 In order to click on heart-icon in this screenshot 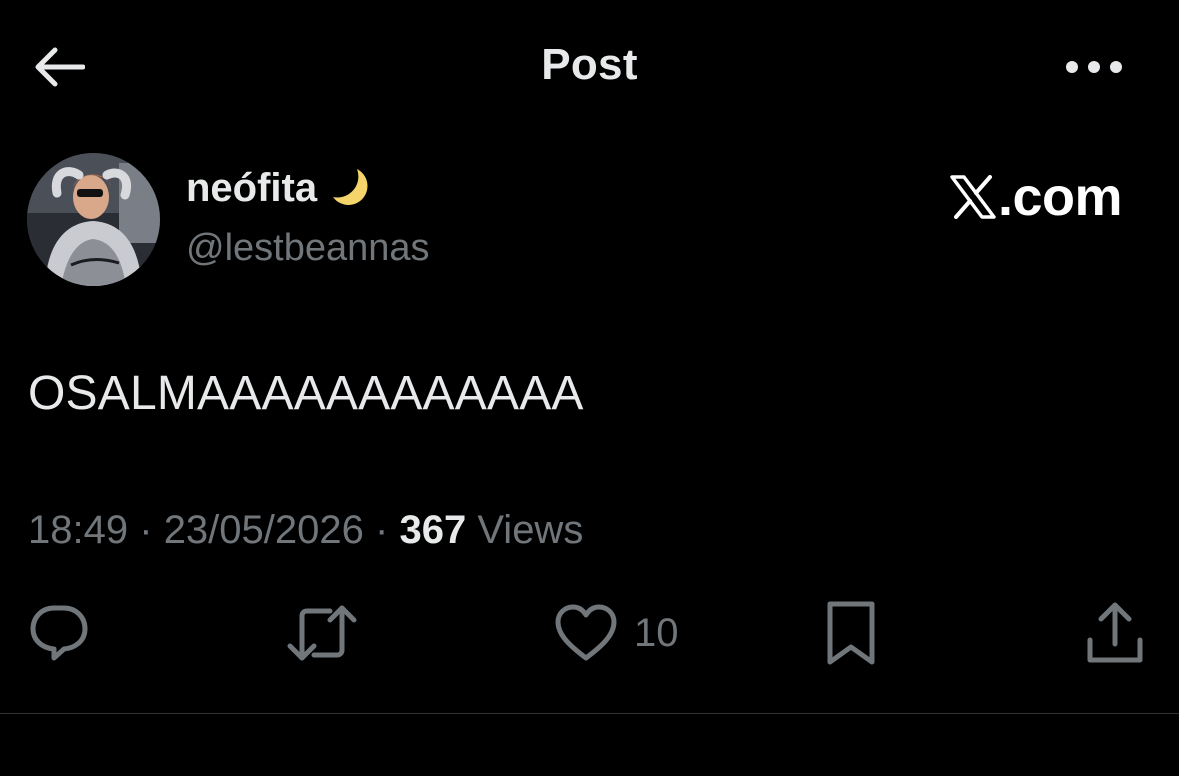, I will do `click(586, 632)`.